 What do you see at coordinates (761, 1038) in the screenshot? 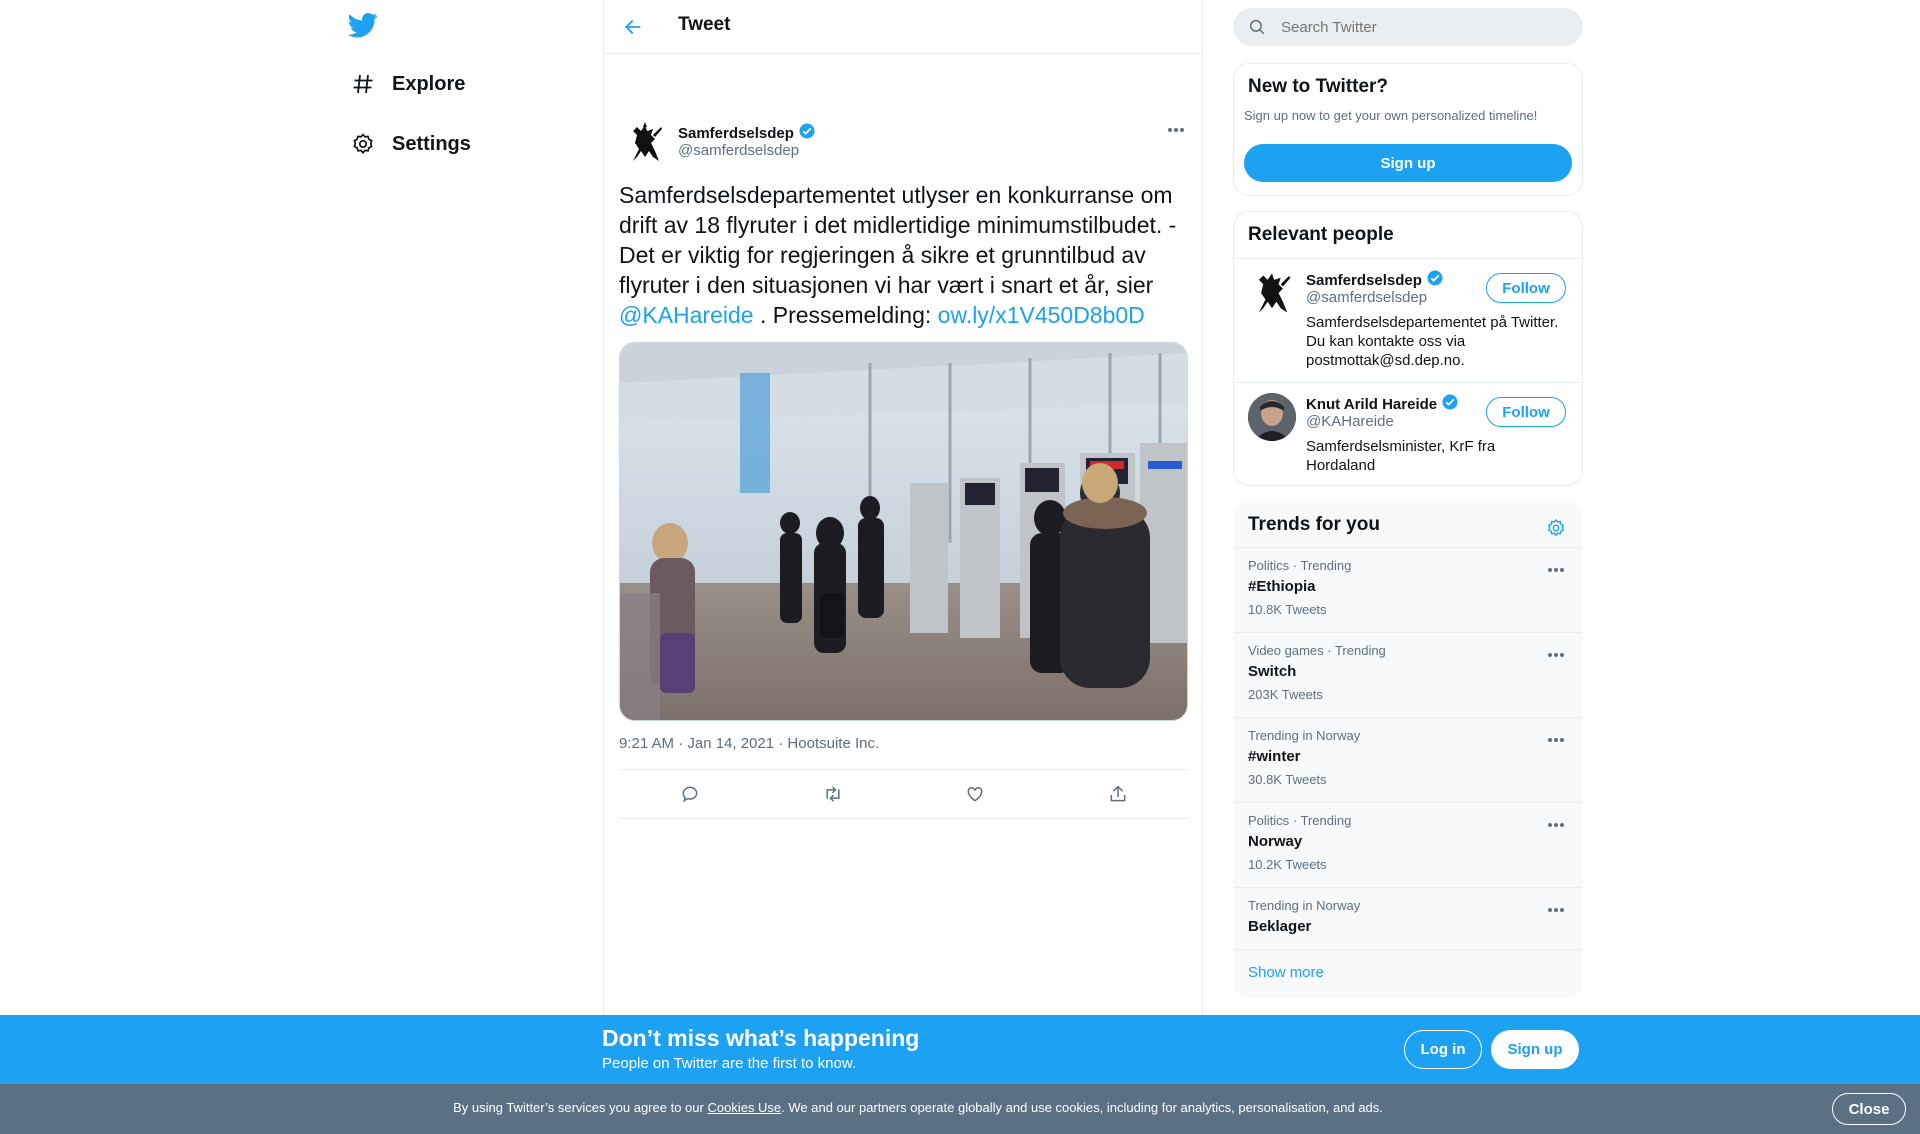
I see `banner-title: Don’t miss what’s happening` at bounding box center [761, 1038].